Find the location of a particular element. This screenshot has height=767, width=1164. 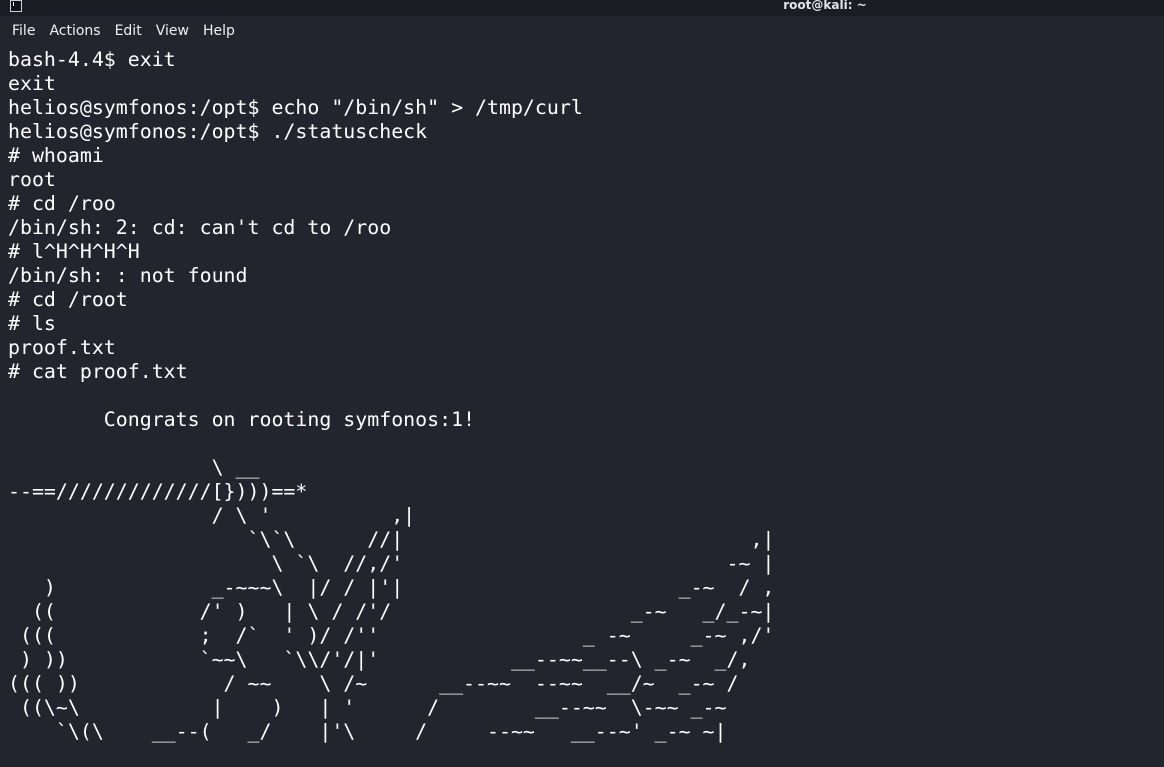

ascii-art-line: / \ ' ,| is located at coordinates (212, 515).